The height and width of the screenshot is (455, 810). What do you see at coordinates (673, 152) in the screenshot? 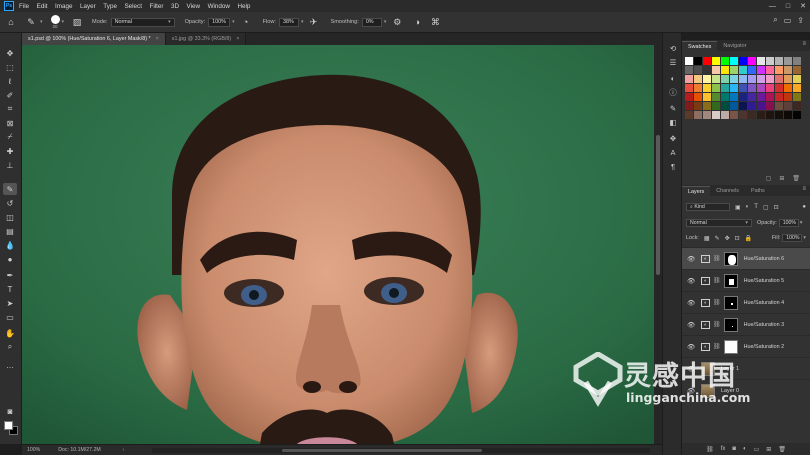
I see `character-icon: A` at bounding box center [673, 152].